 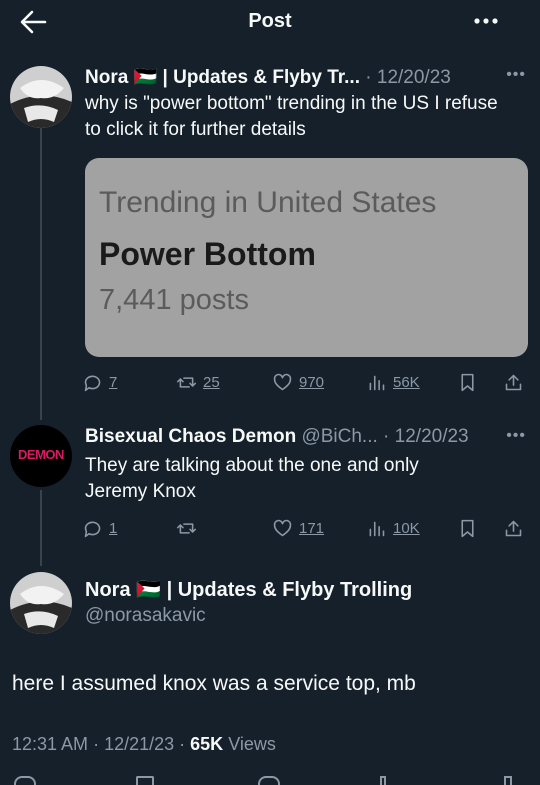 What do you see at coordinates (406, 528) in the screenshot?
I see `views-count: 10K` at bounding box center [406, 528].